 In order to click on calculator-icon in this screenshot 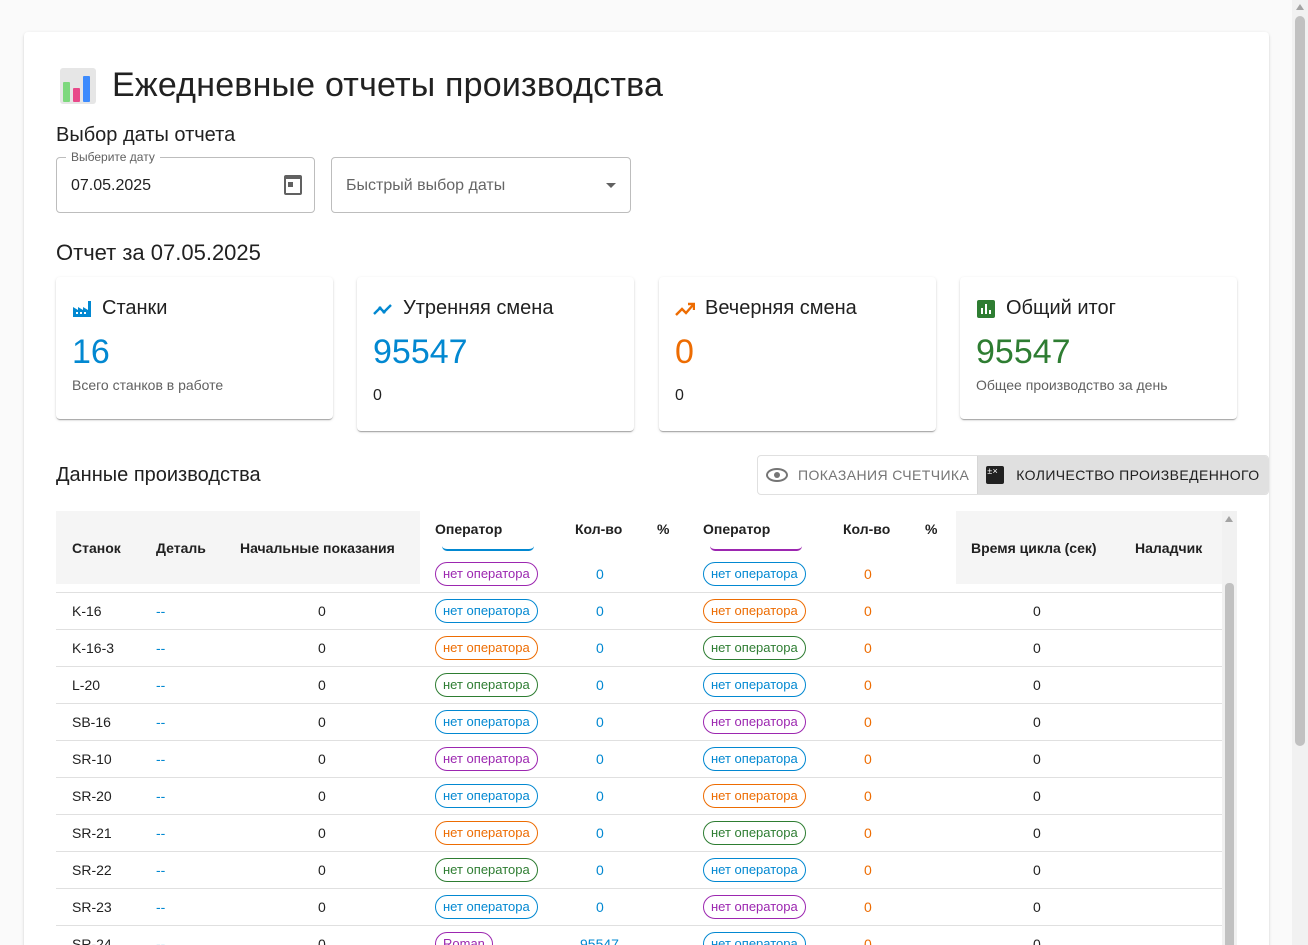, I will do `click(995, 475)`.